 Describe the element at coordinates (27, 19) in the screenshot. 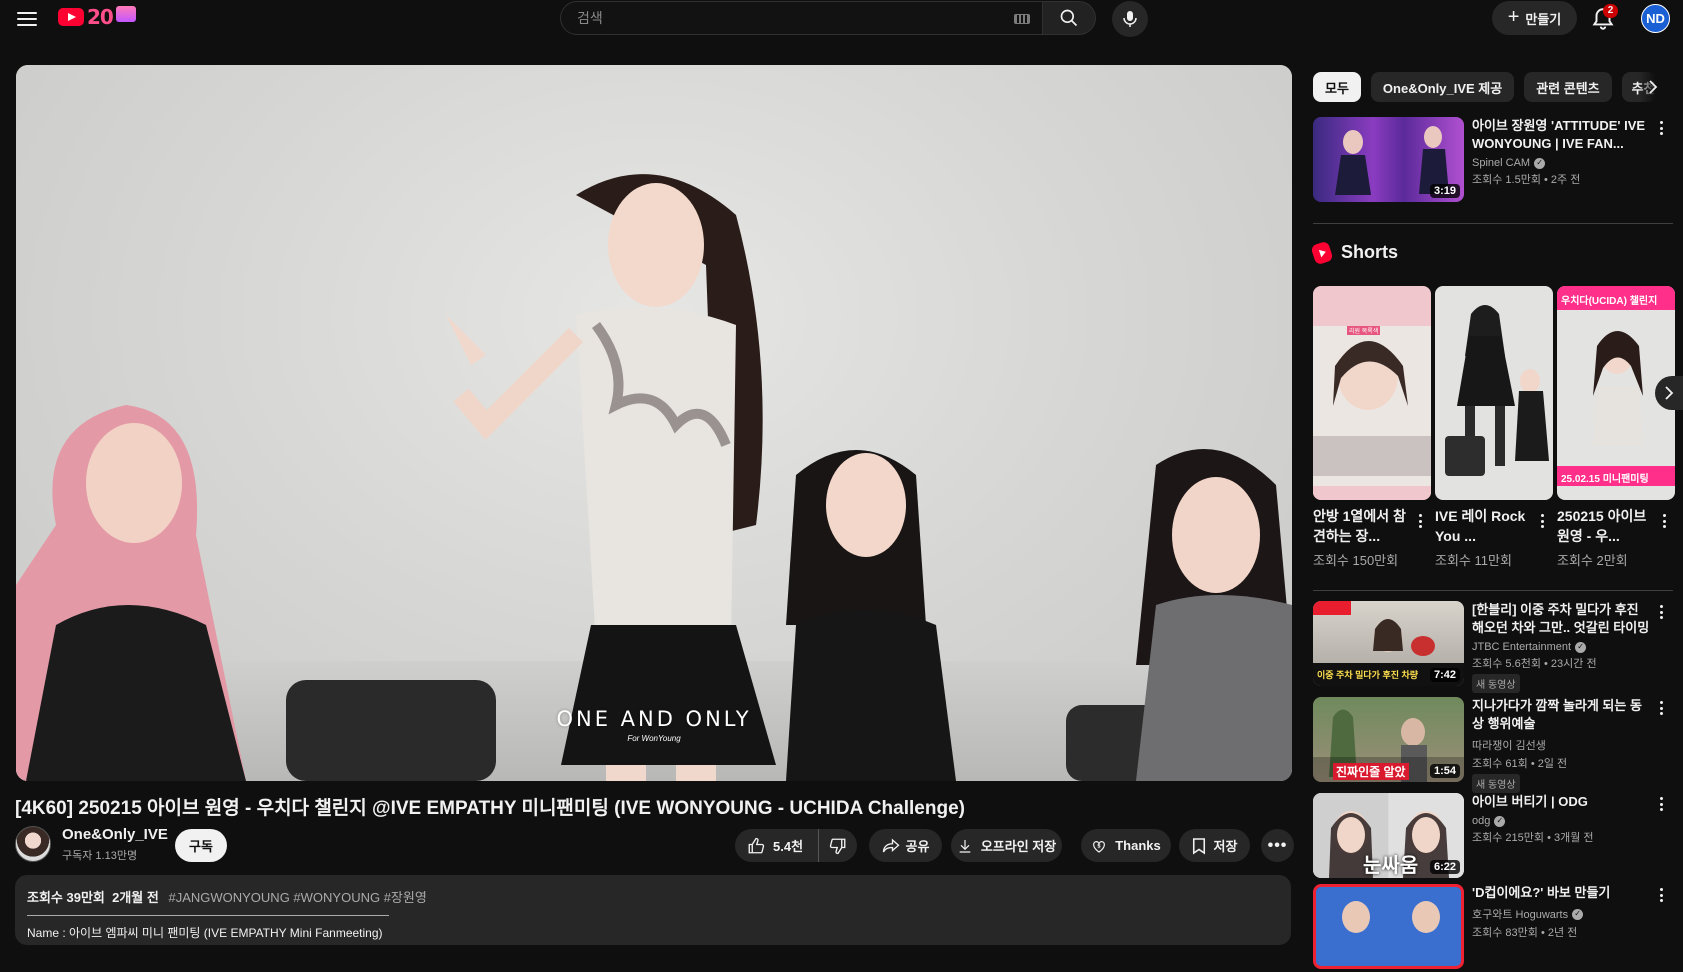

I see `menu-icon` at that location.